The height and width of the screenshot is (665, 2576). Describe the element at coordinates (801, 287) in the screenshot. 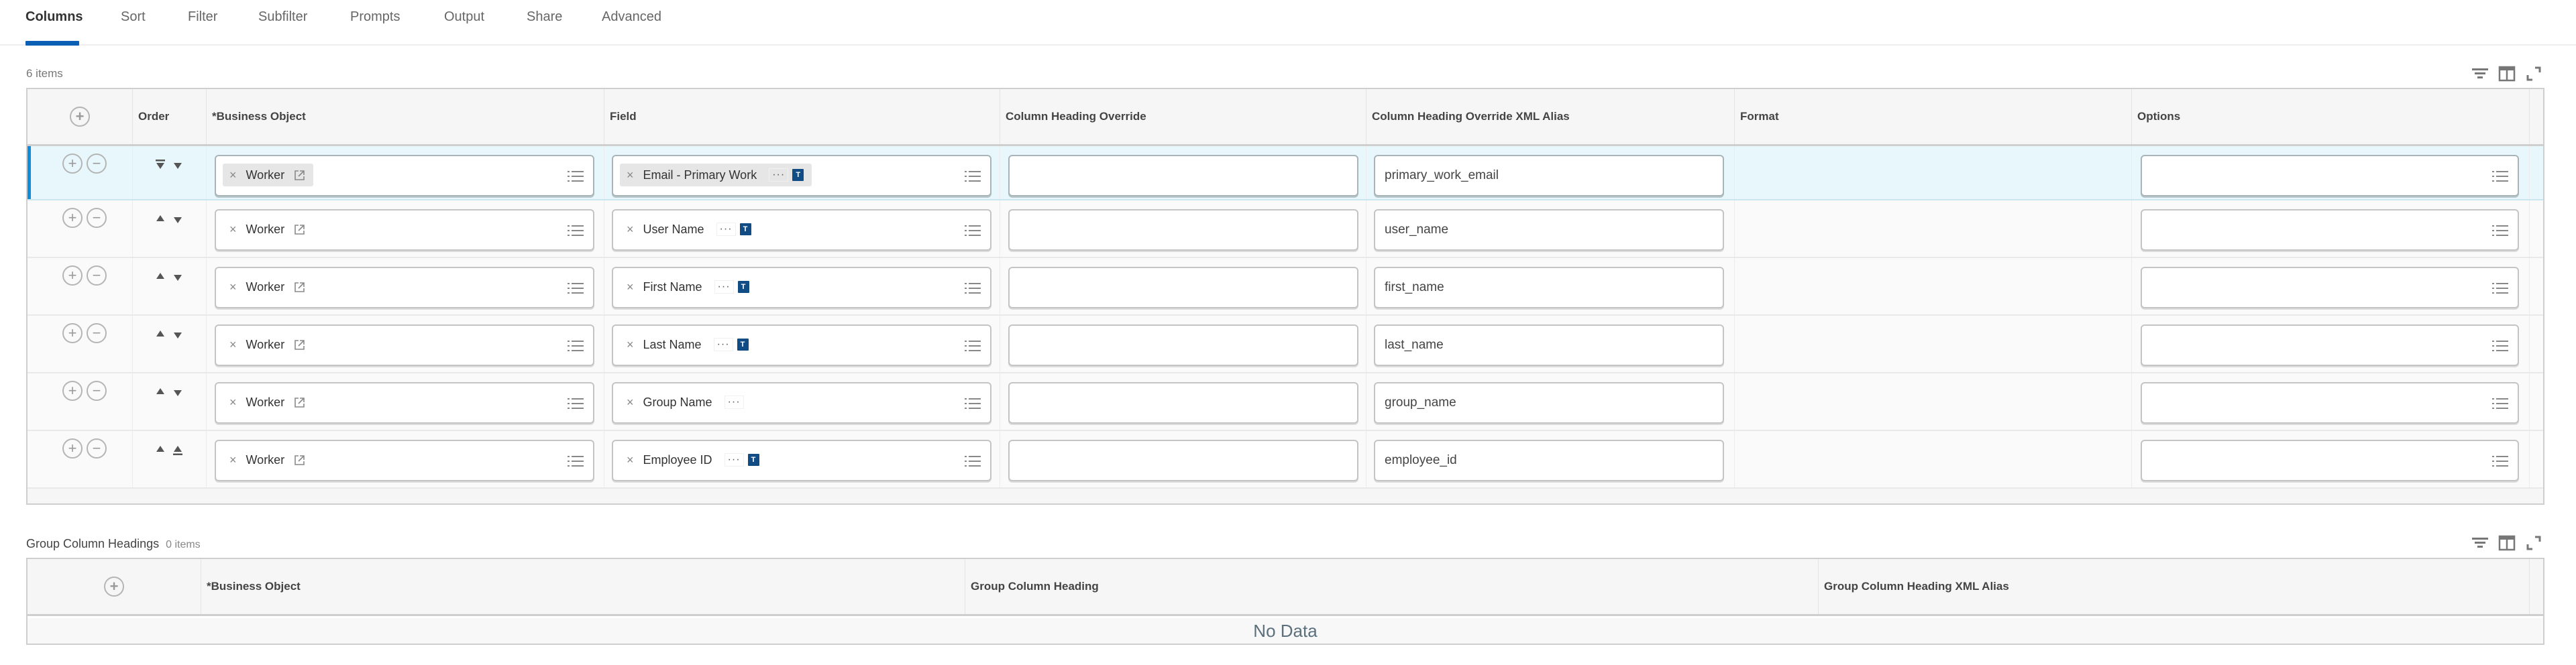

I see `field-input: × First Name ··· T` at that location.